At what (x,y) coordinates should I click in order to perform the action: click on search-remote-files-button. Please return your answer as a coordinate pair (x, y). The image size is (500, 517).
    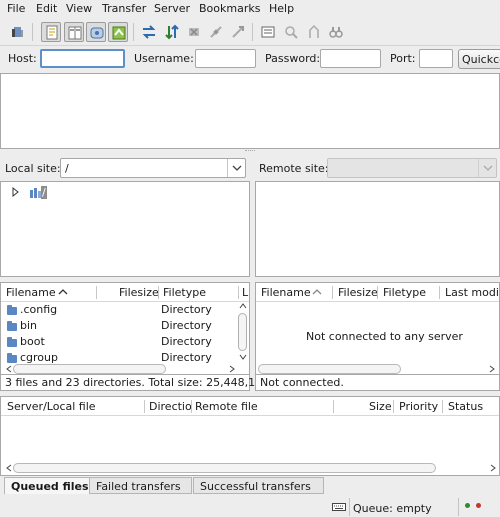
    Looking at the image, I should click on (336, 32).